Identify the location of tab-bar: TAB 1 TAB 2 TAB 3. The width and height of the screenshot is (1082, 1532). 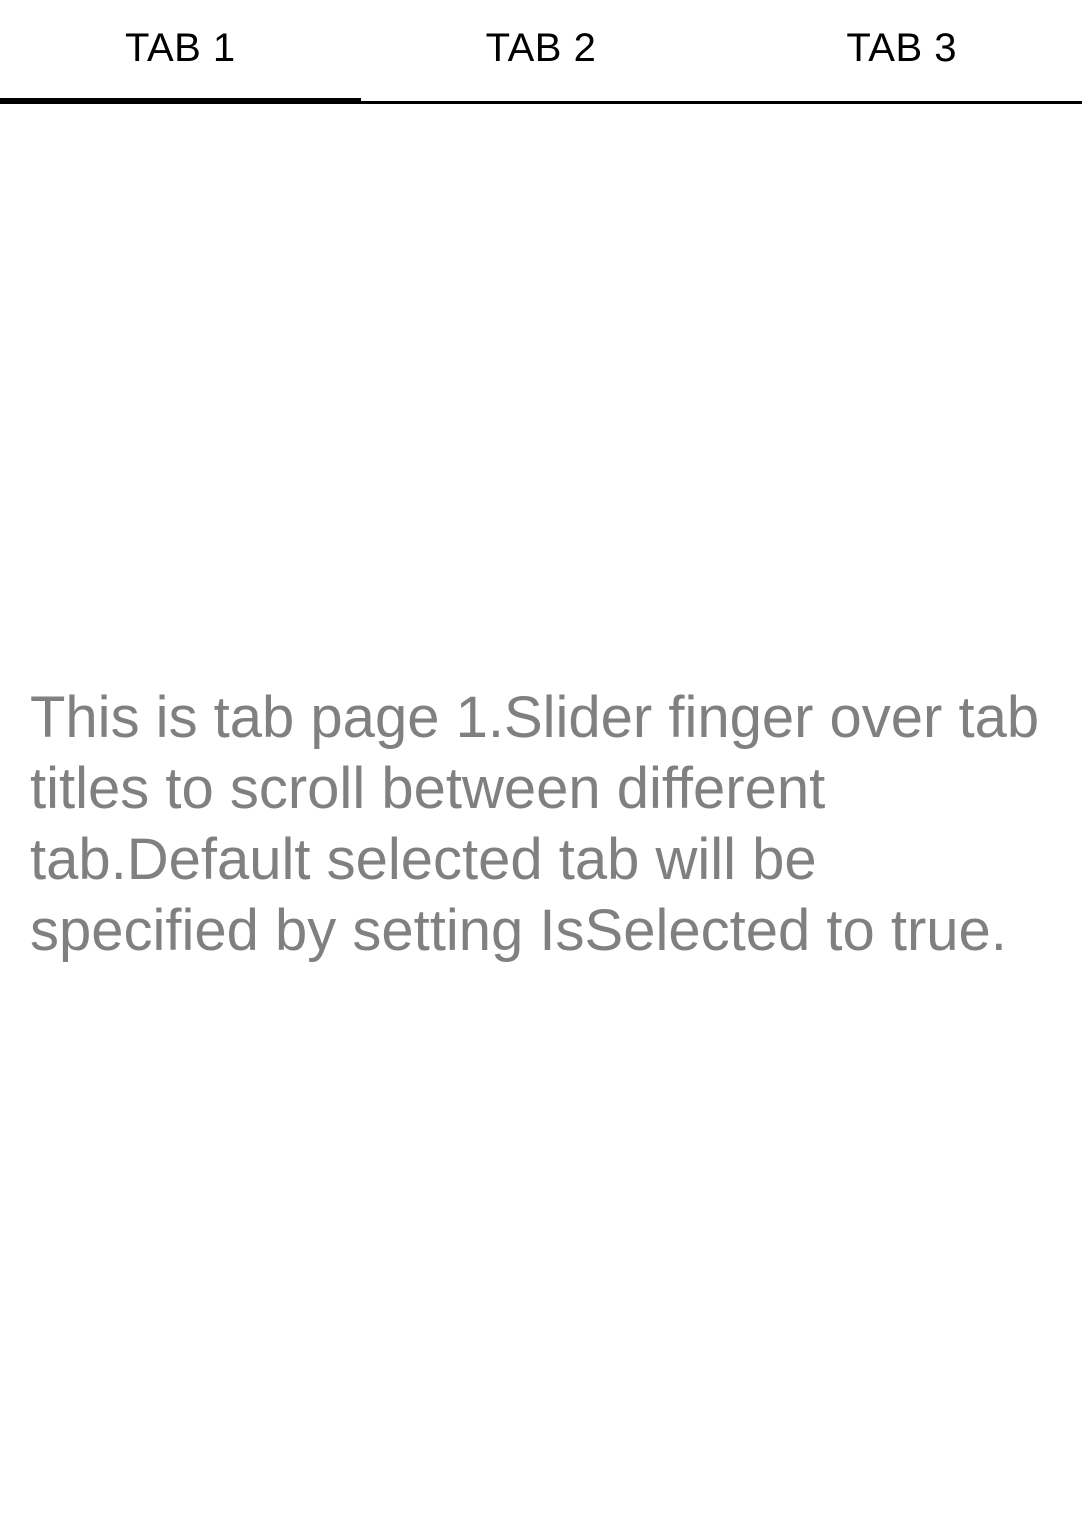
(541, 52).